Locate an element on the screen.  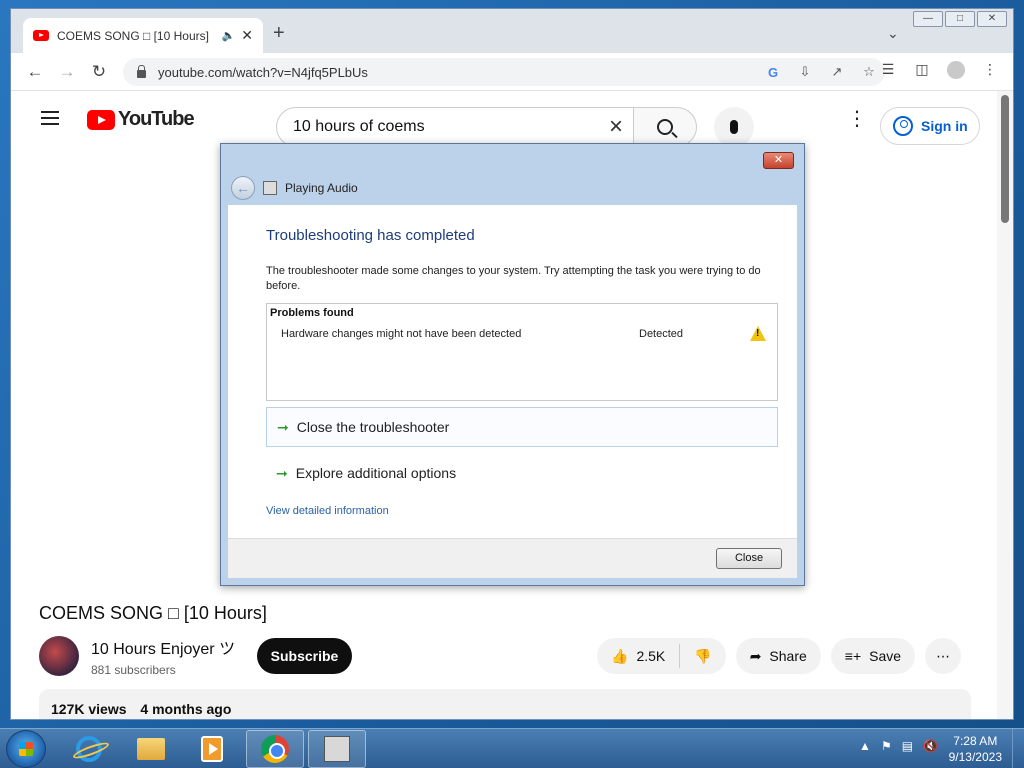
youtube-play-icon is located at coordinates (101, 119).